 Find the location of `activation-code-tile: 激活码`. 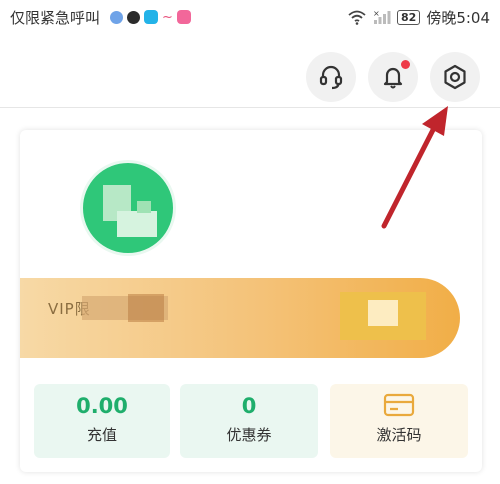

activation-code-tile: 激活码 is located at coordinates (399, 421).